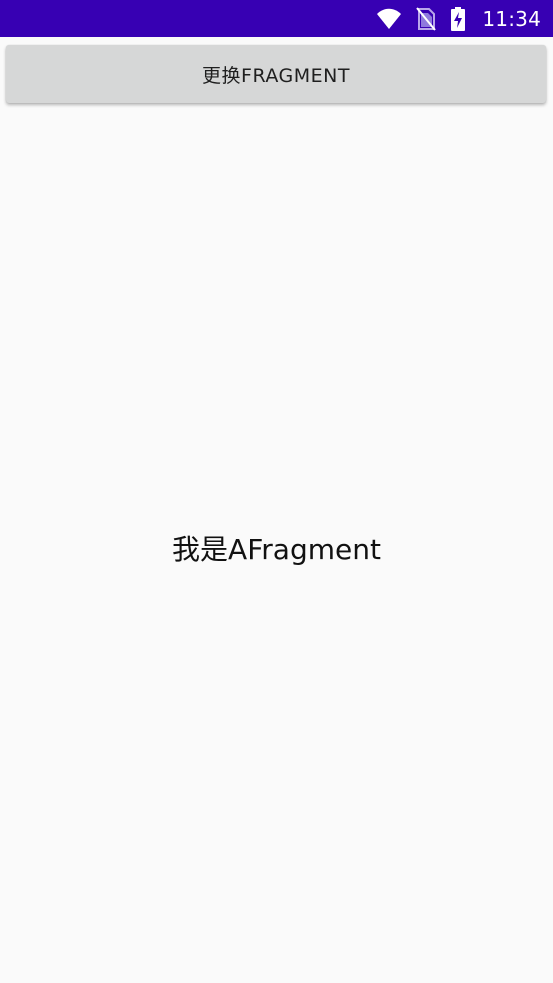 The width and height of the screenshot is (553, 983). I want to click on status-icons: 11:34, so click(458, 18).